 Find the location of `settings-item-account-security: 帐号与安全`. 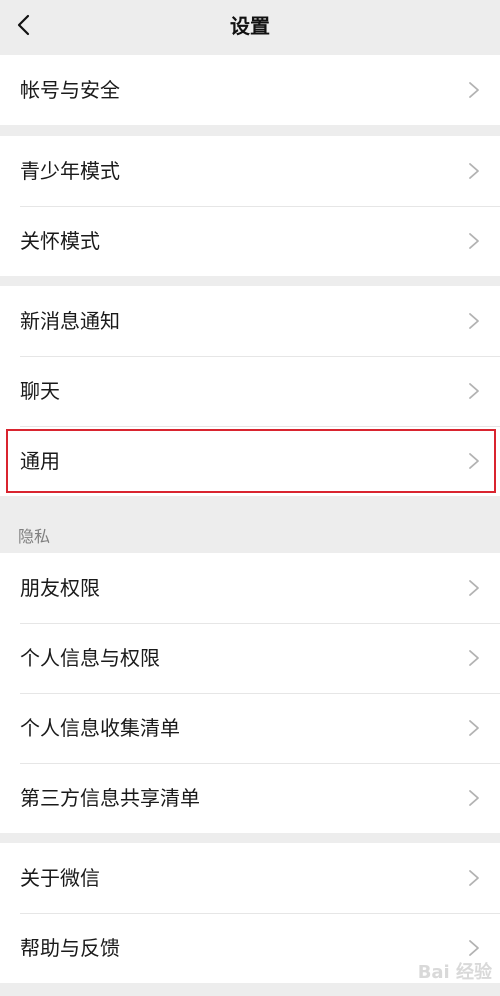

settings-item-account-security: 帐号与安全 is located at coordinates (250, 90).